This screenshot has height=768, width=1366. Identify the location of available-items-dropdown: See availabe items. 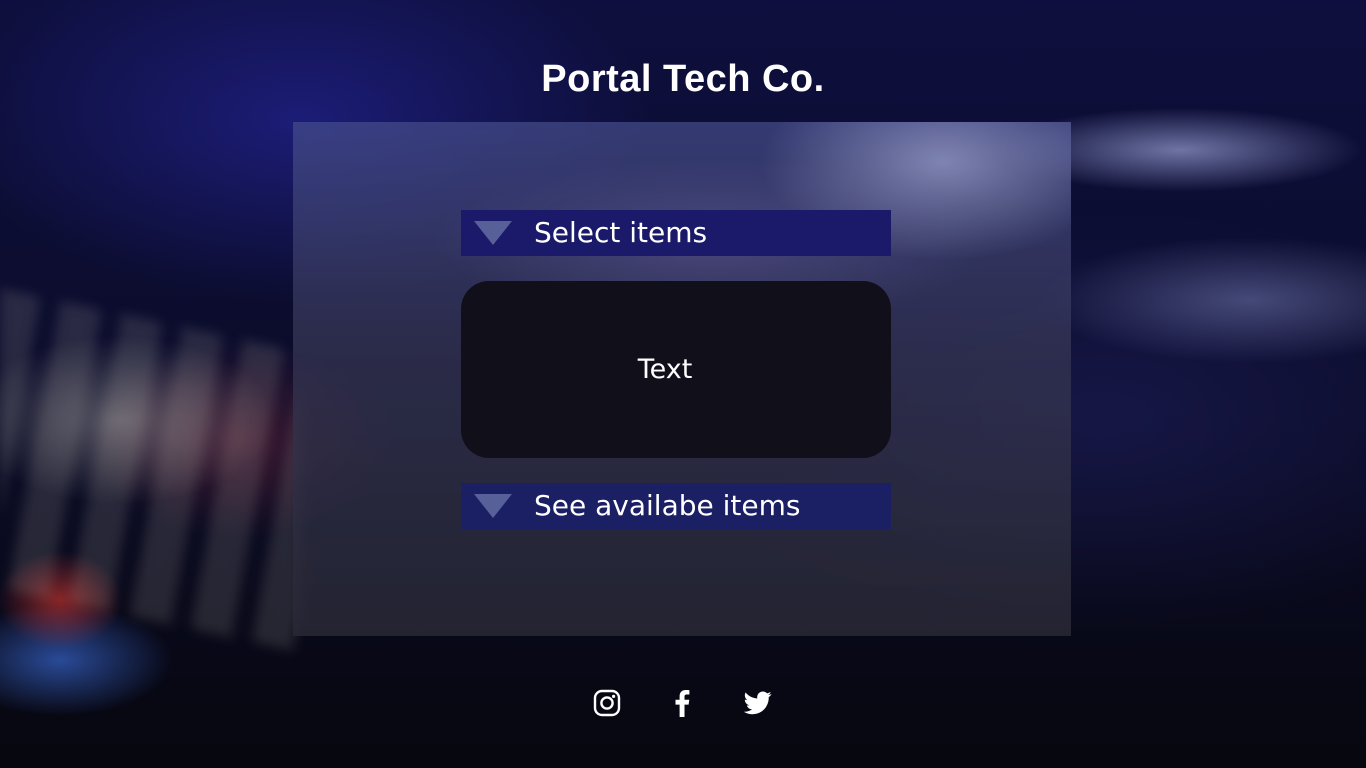
(676, 506).